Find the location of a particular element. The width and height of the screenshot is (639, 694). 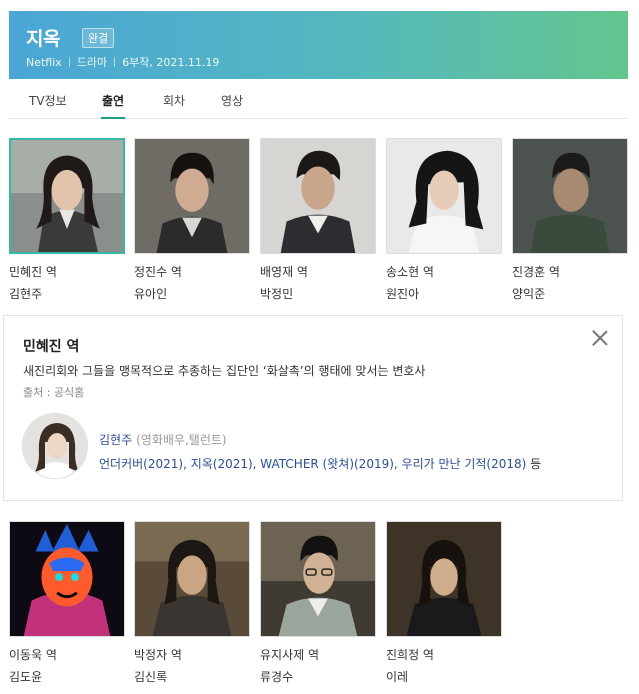

actor-name-link: 양익준 is located at coordinates (570, 293).